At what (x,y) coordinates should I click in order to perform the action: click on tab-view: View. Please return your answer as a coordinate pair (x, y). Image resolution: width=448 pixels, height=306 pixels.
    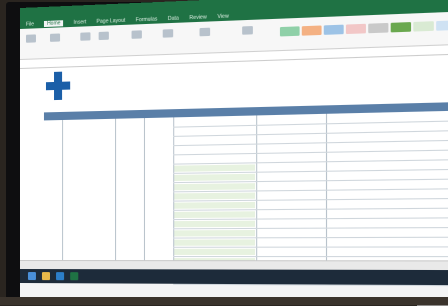
    Looking at the image, I should click on (222, 16).